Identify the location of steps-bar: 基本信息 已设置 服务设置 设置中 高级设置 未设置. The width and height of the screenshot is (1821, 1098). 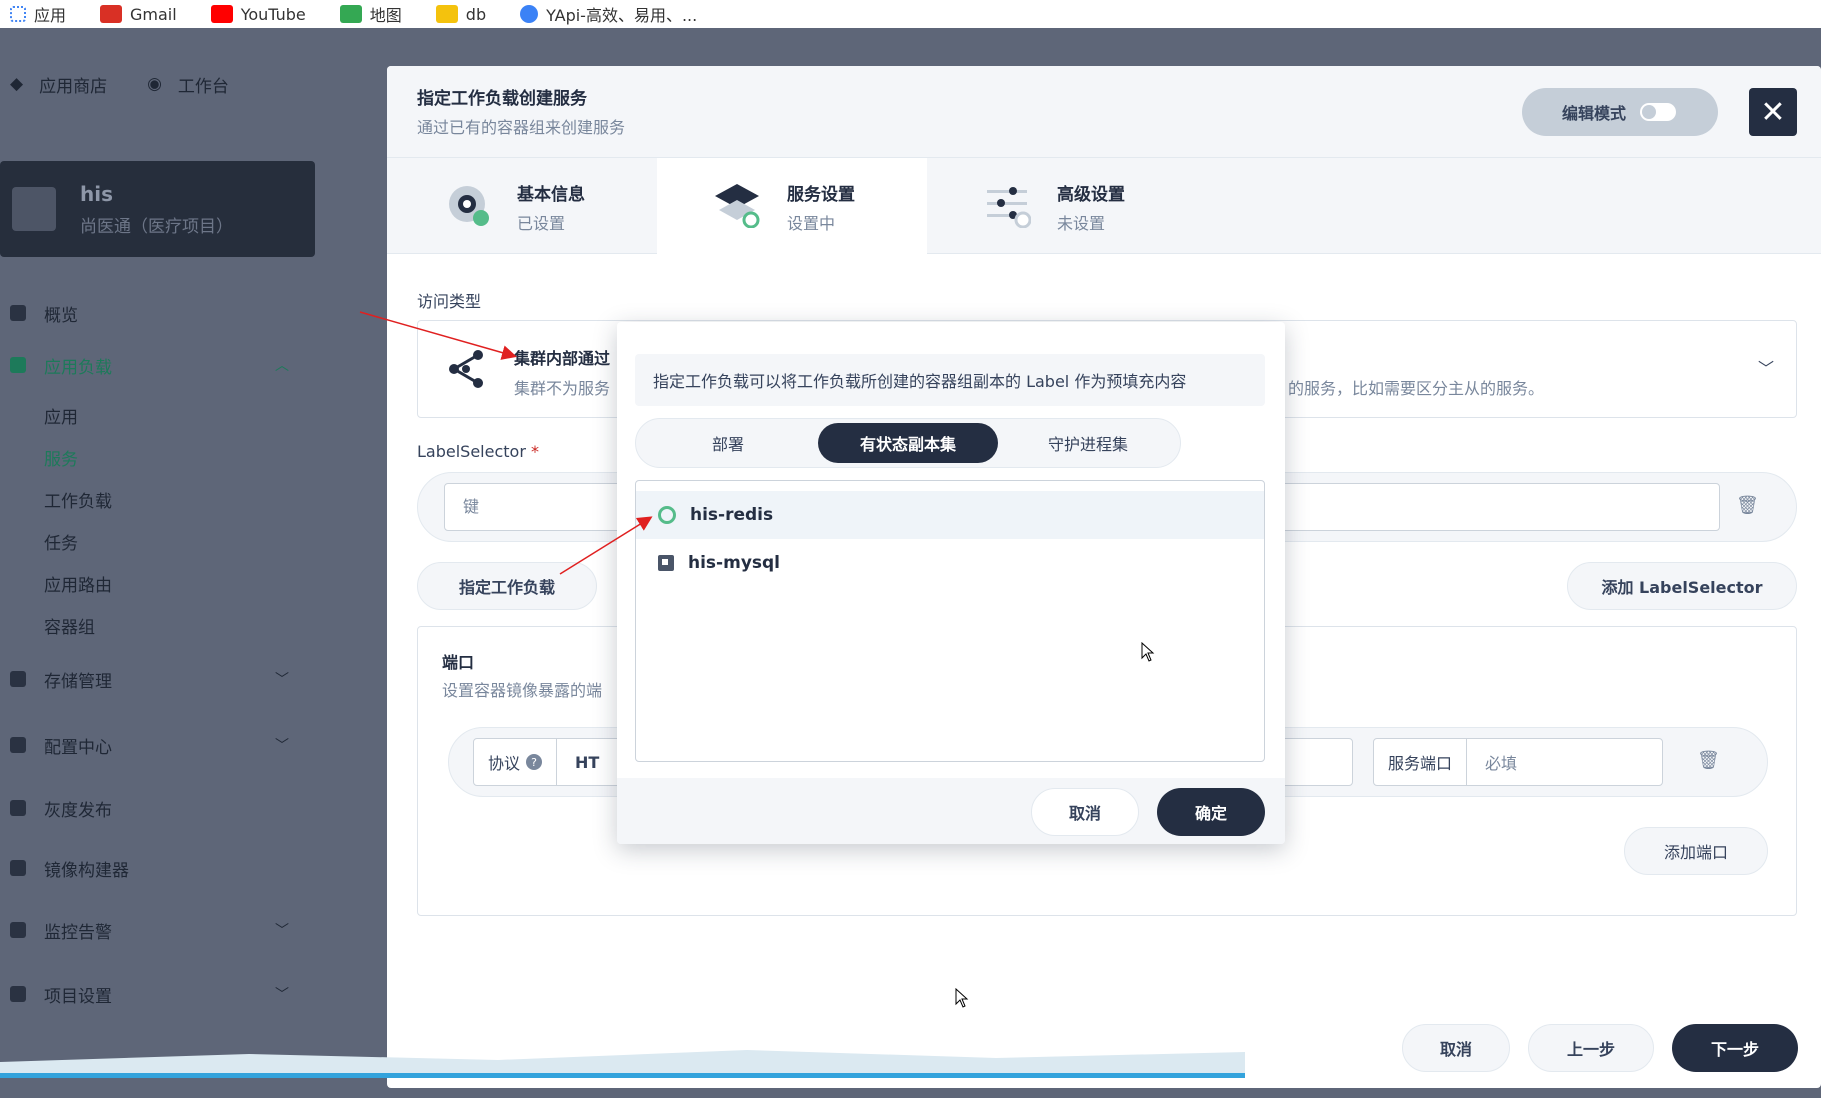
(1104, 206).